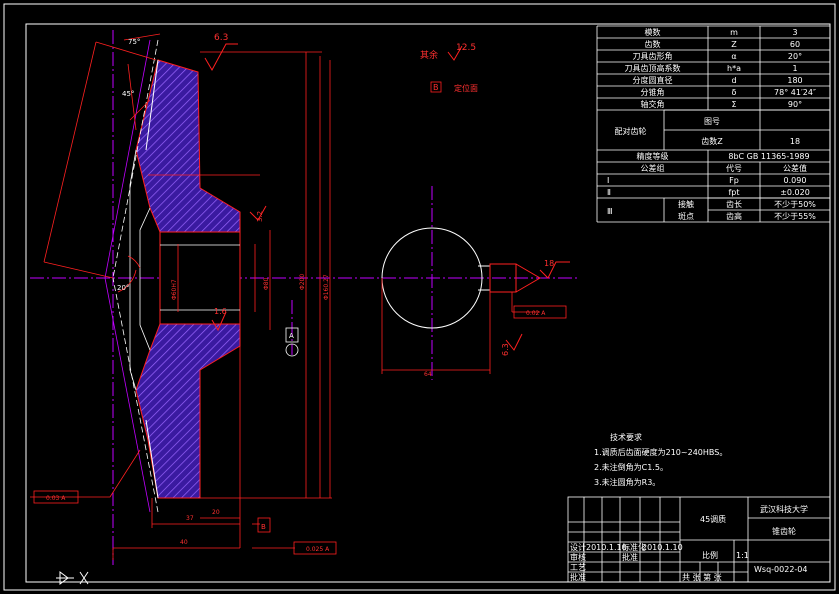 The width and height of the screenshot is (839, 594). I want to click on param-sym-2: α, so click(733, 56).